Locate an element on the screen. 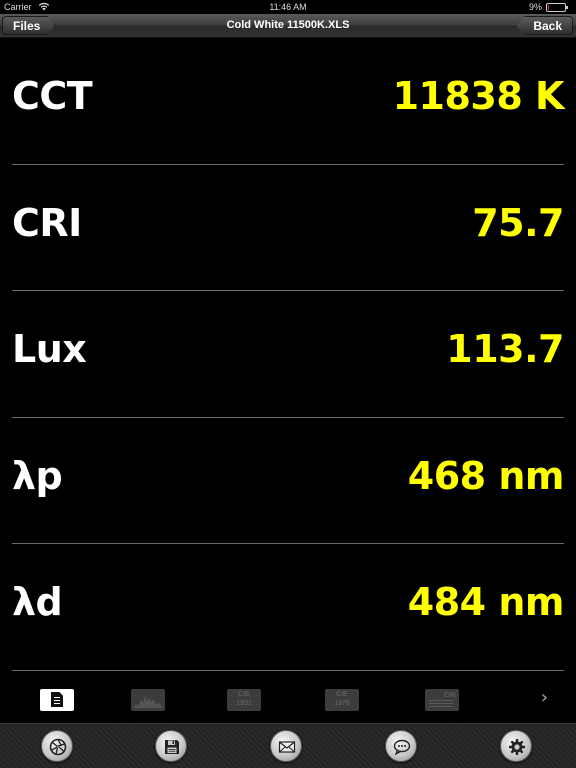 The width and height of the screenshot is (576, 768). tab-cie-1976-line1: CIE is located at coordinates (342, 694).